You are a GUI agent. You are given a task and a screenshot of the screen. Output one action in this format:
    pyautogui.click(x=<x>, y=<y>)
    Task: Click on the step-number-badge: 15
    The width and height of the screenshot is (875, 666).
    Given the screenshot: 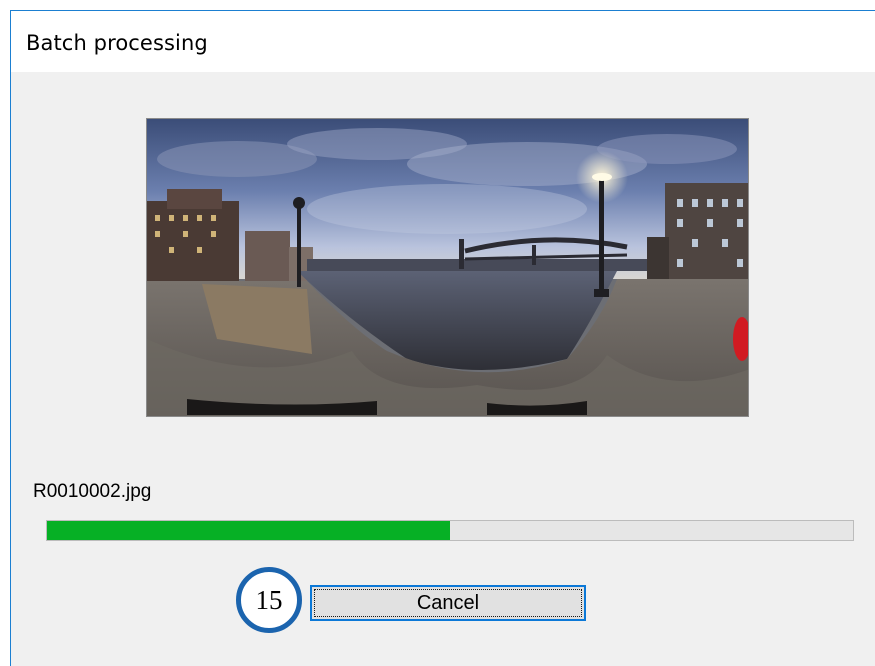 What is the action you would take?
    pyautogui.click(x=269, y=600)
    